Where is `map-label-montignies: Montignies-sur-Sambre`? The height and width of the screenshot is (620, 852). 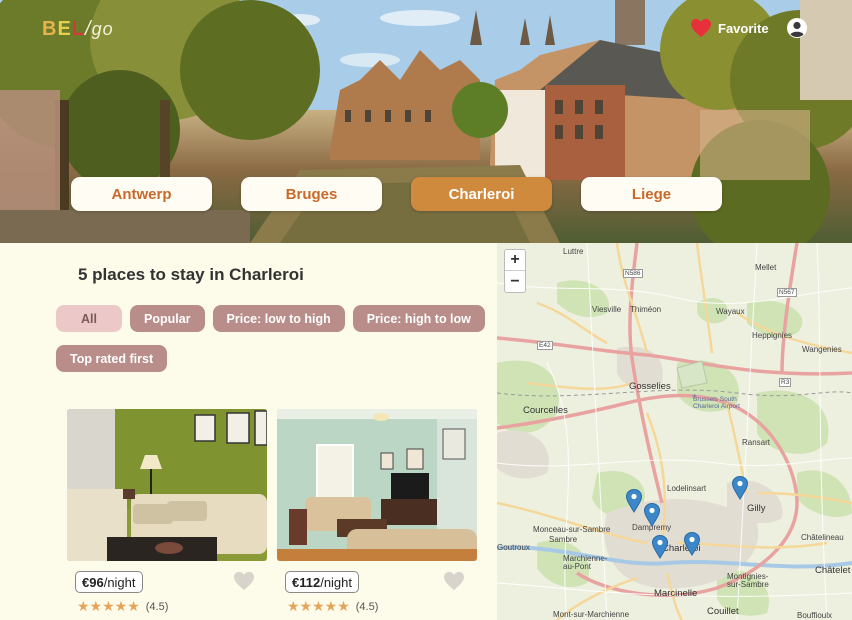
map-label-montignies: Montignies-sur-Sambre is located at coordinates (748, 580).